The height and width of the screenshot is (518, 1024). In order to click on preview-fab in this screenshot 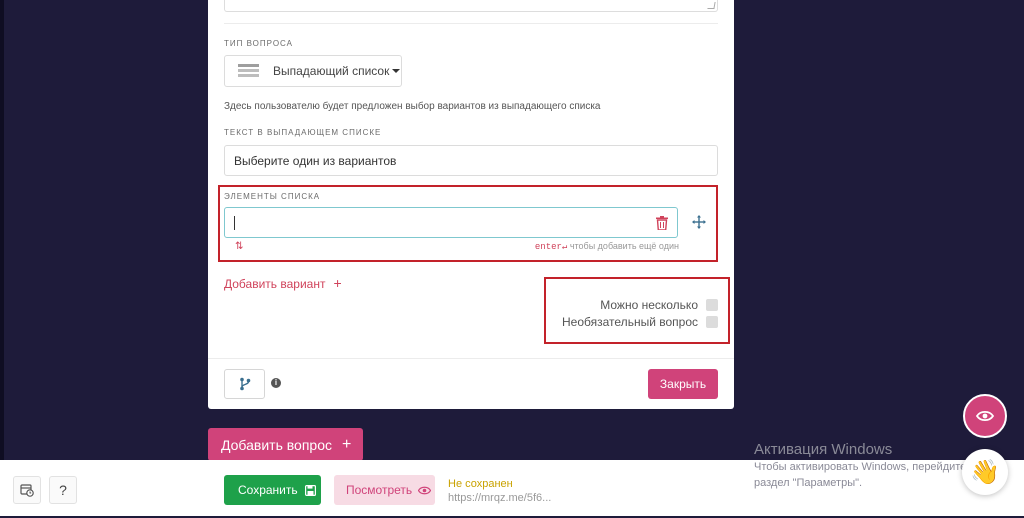, I will do `click(985, 416)`.